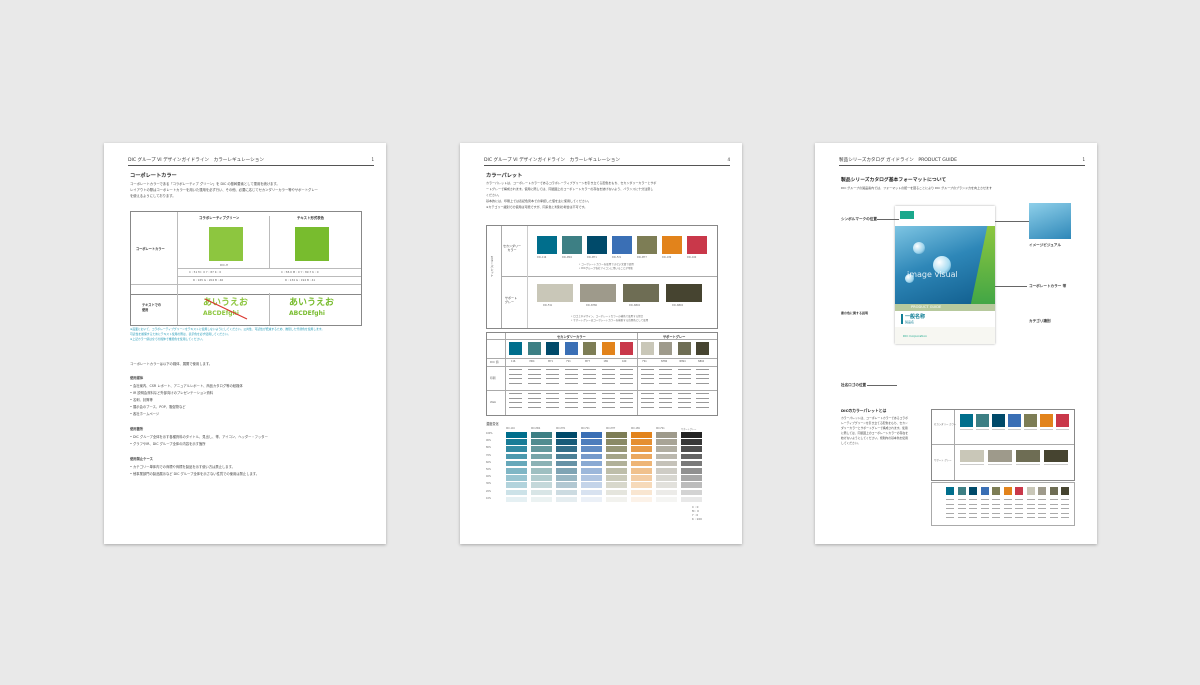 The image size is (1200, 685). I want to click on mini-secondary-swatch, so click(998, 420).